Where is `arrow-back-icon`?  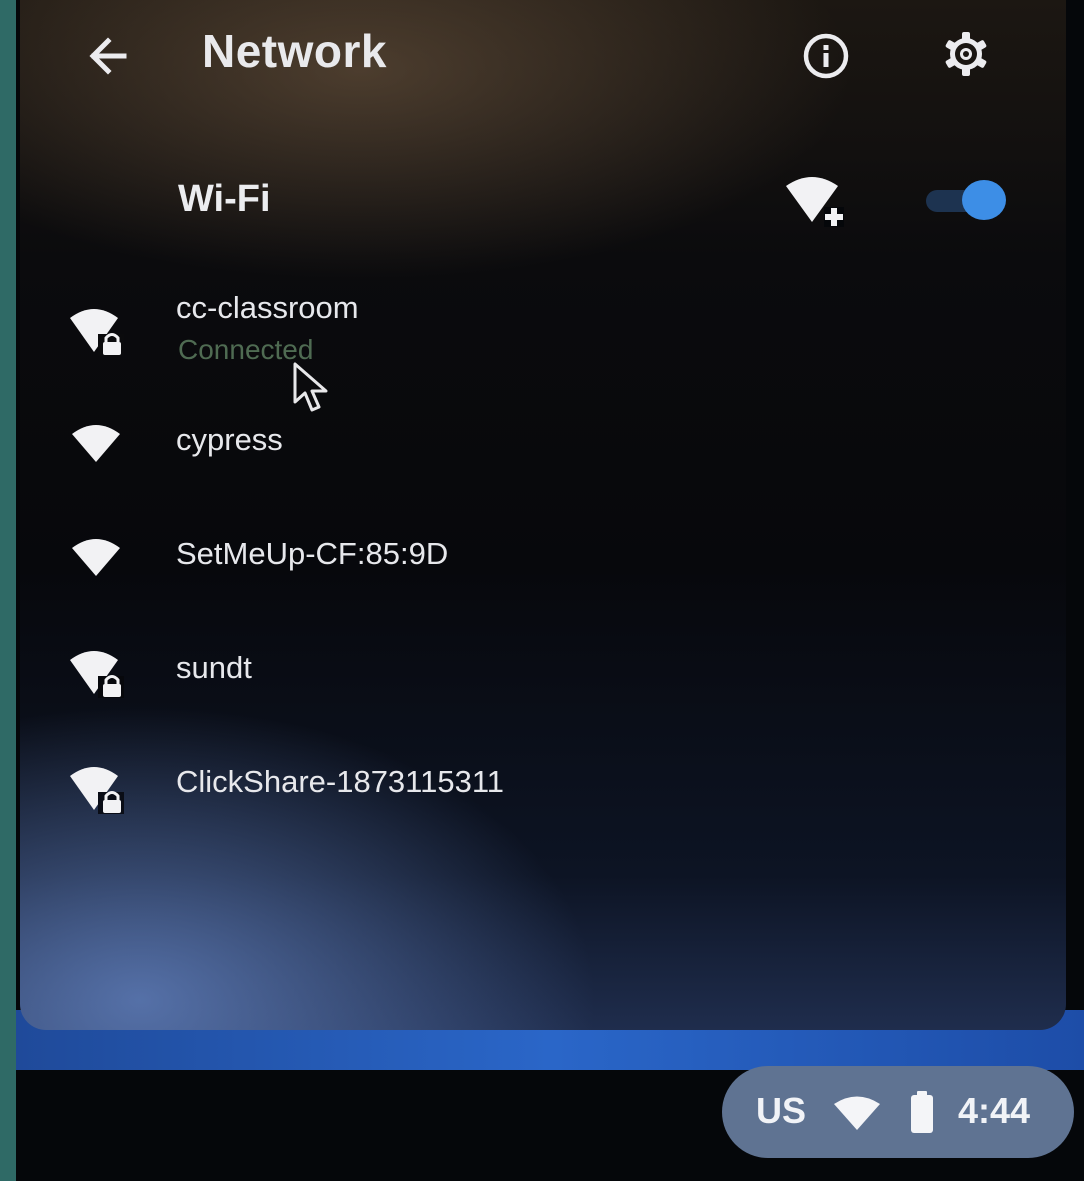
arrow-back-icon is located at coordinates (108, 56).